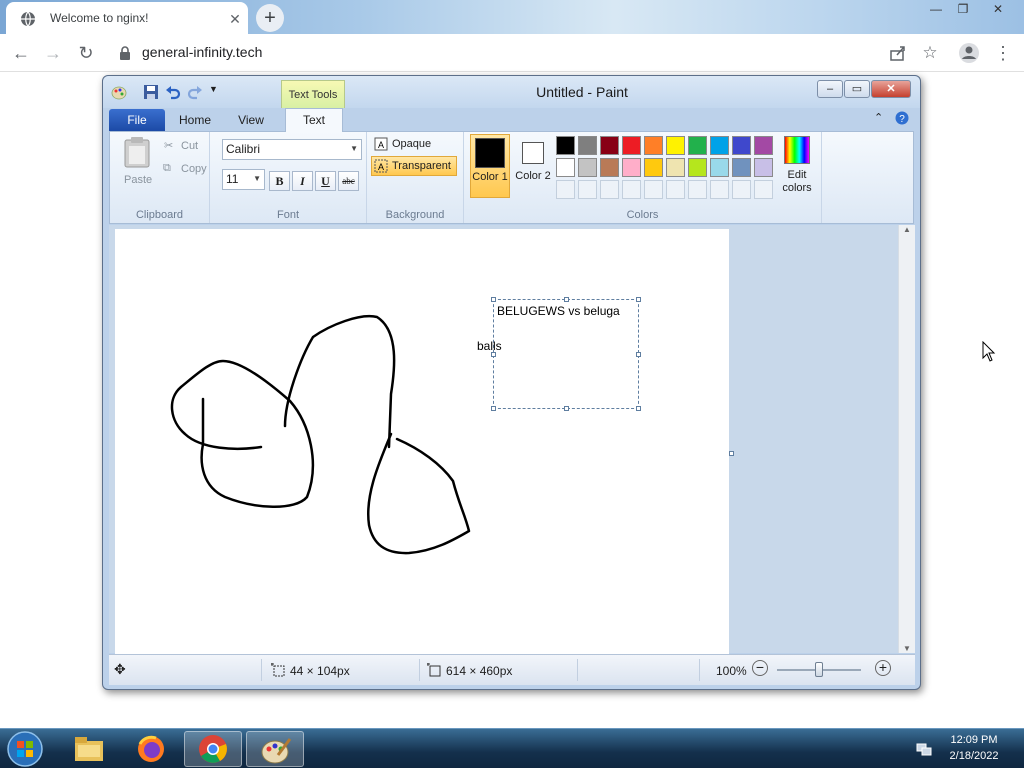  I want to click on chrome-taskbar-button, so click(213, 749).